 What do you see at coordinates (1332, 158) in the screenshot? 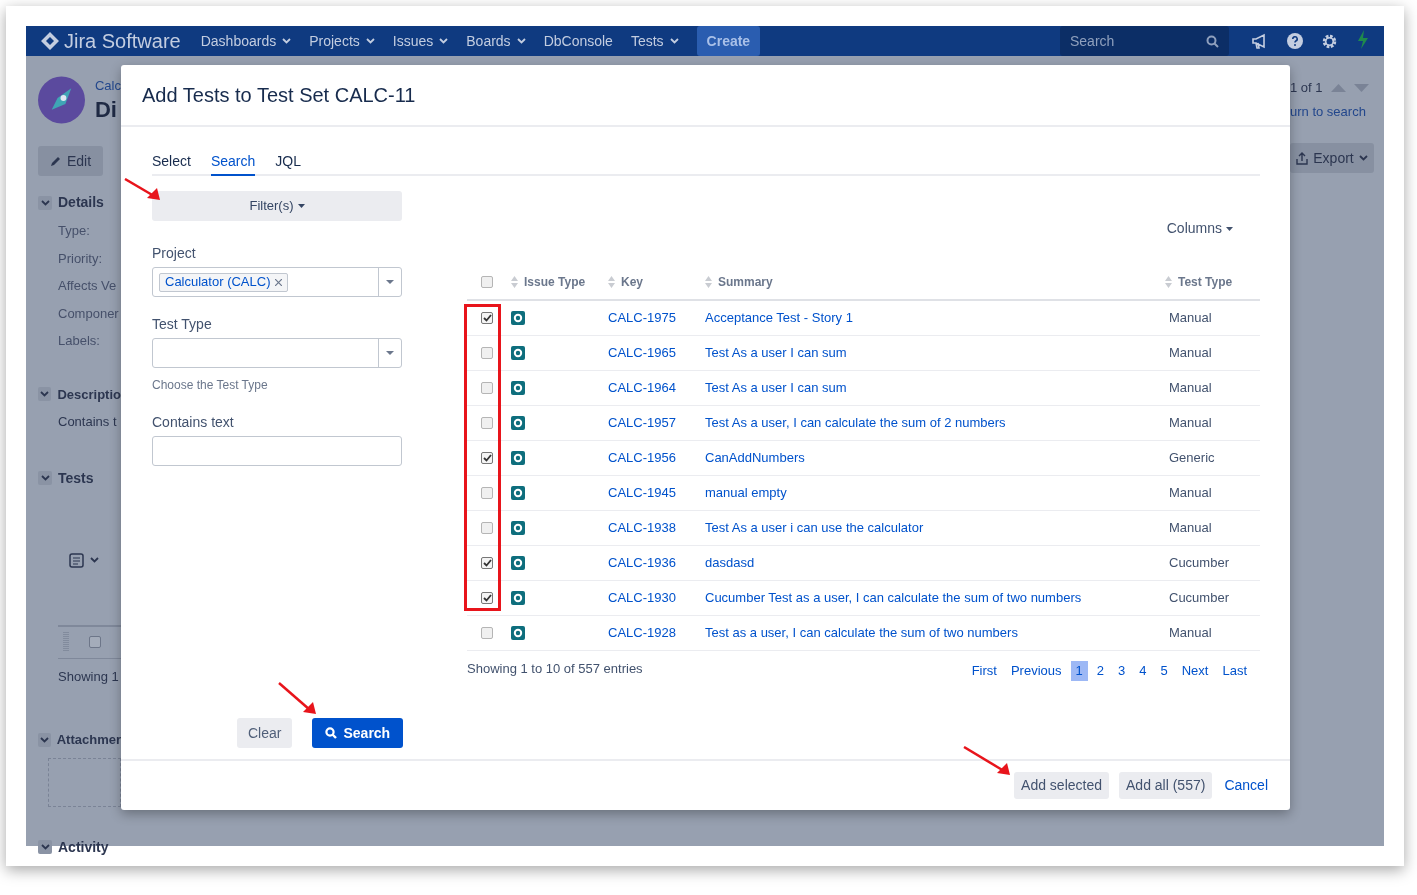
I see `export-button: Export` at bounding box center [1332, 158].